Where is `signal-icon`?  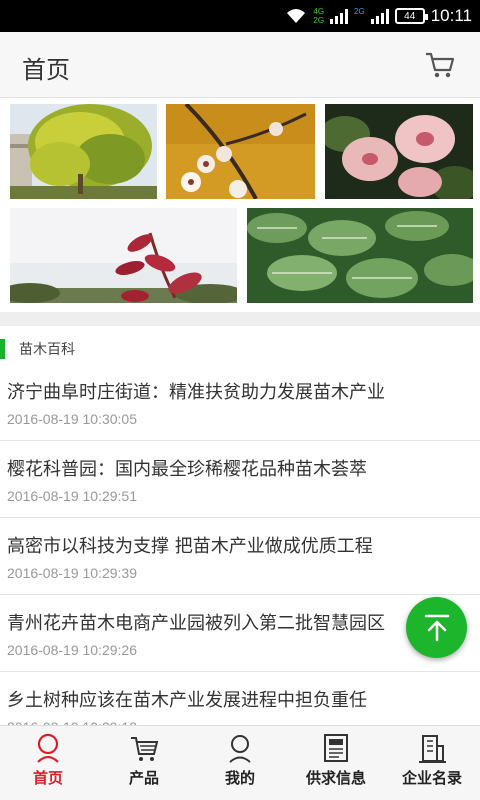
signal-icon is located at coordinates (339, 16).